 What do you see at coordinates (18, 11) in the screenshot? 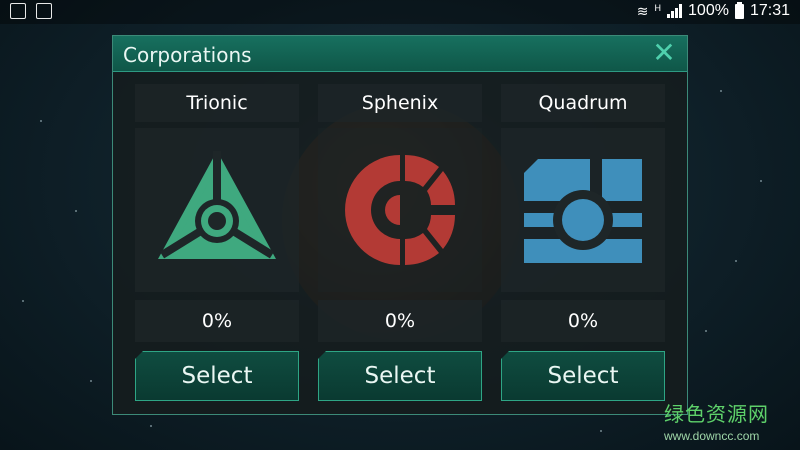
I see `gallery-notification-icon` at bounding box center [18, 11].